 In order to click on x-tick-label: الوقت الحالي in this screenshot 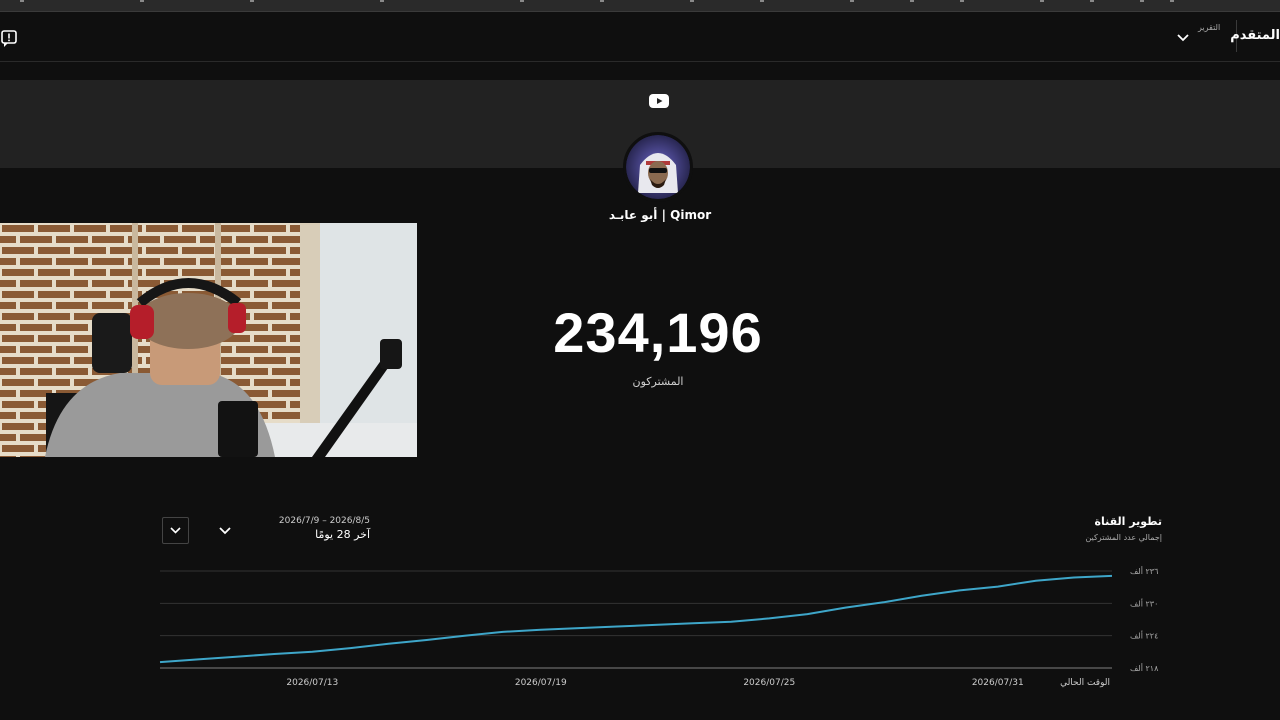, I will do `click(1085, 683)`.